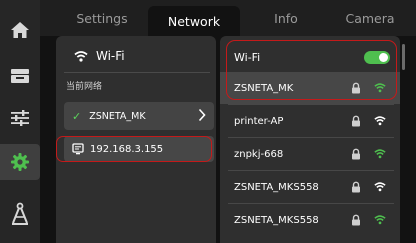  I want to click on sidebar-item-settings, so click(20, 162).